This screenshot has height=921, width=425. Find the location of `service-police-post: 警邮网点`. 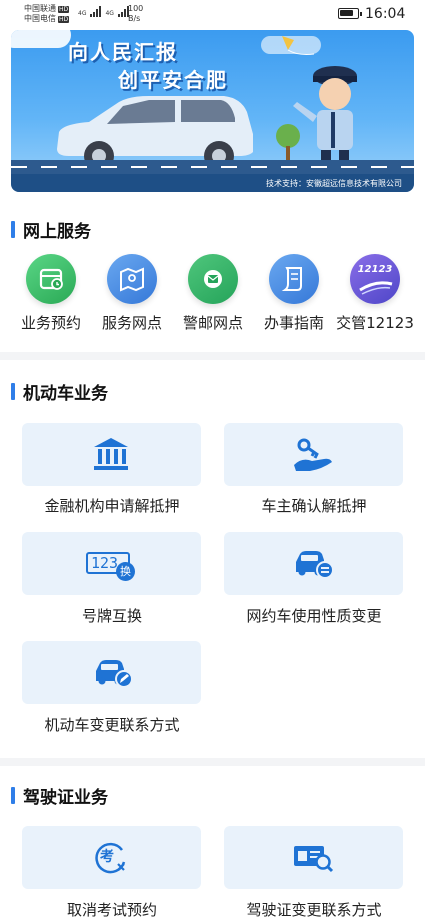

service-police-post: 警邮网点 is located at coordinates (213, 293).